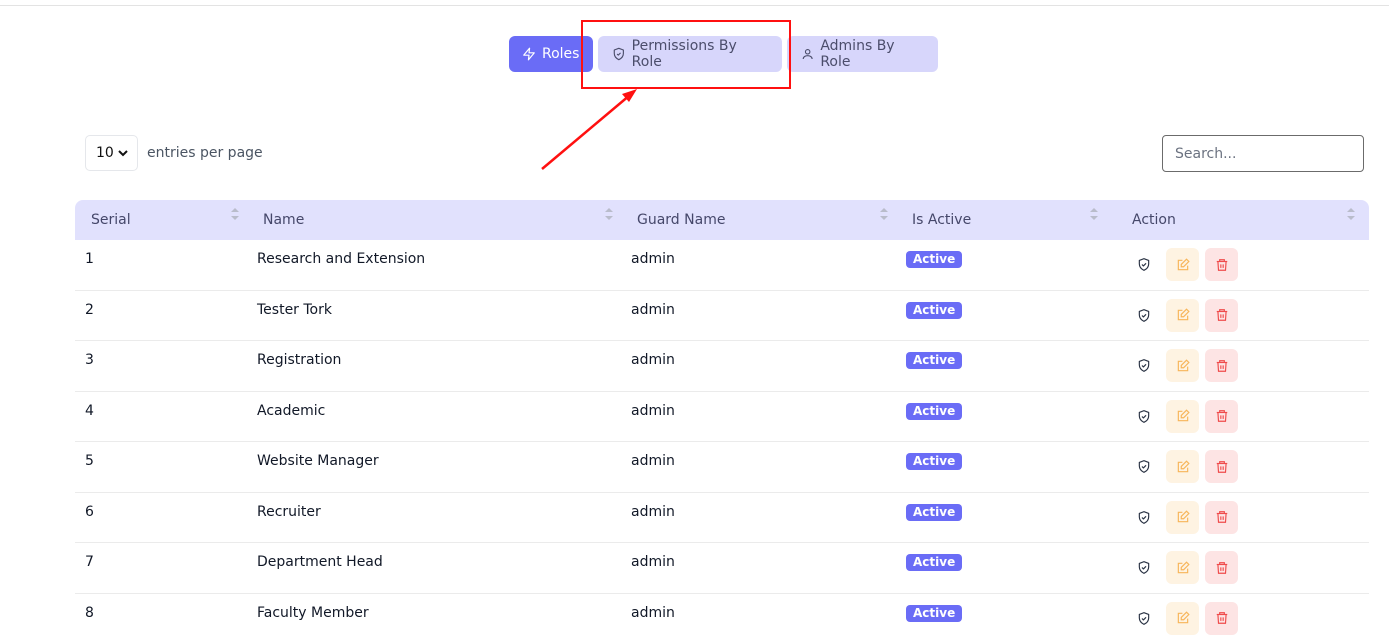  What do you see at coordinates (589, 129) in the screenshot?
I see `annotation-arrow` at bounding box center [589, 129].